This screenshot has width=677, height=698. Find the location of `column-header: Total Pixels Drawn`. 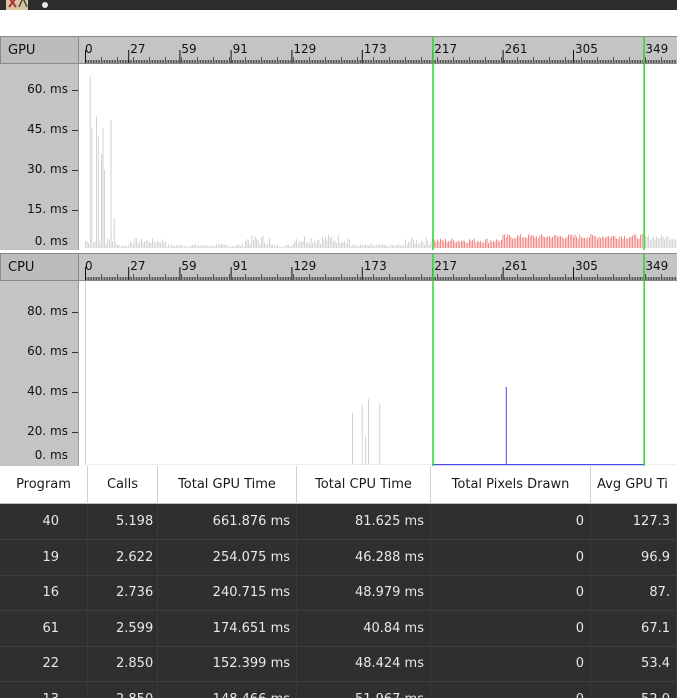

column-header: Total Pixels Drawn is located at coordinates (511, 485).